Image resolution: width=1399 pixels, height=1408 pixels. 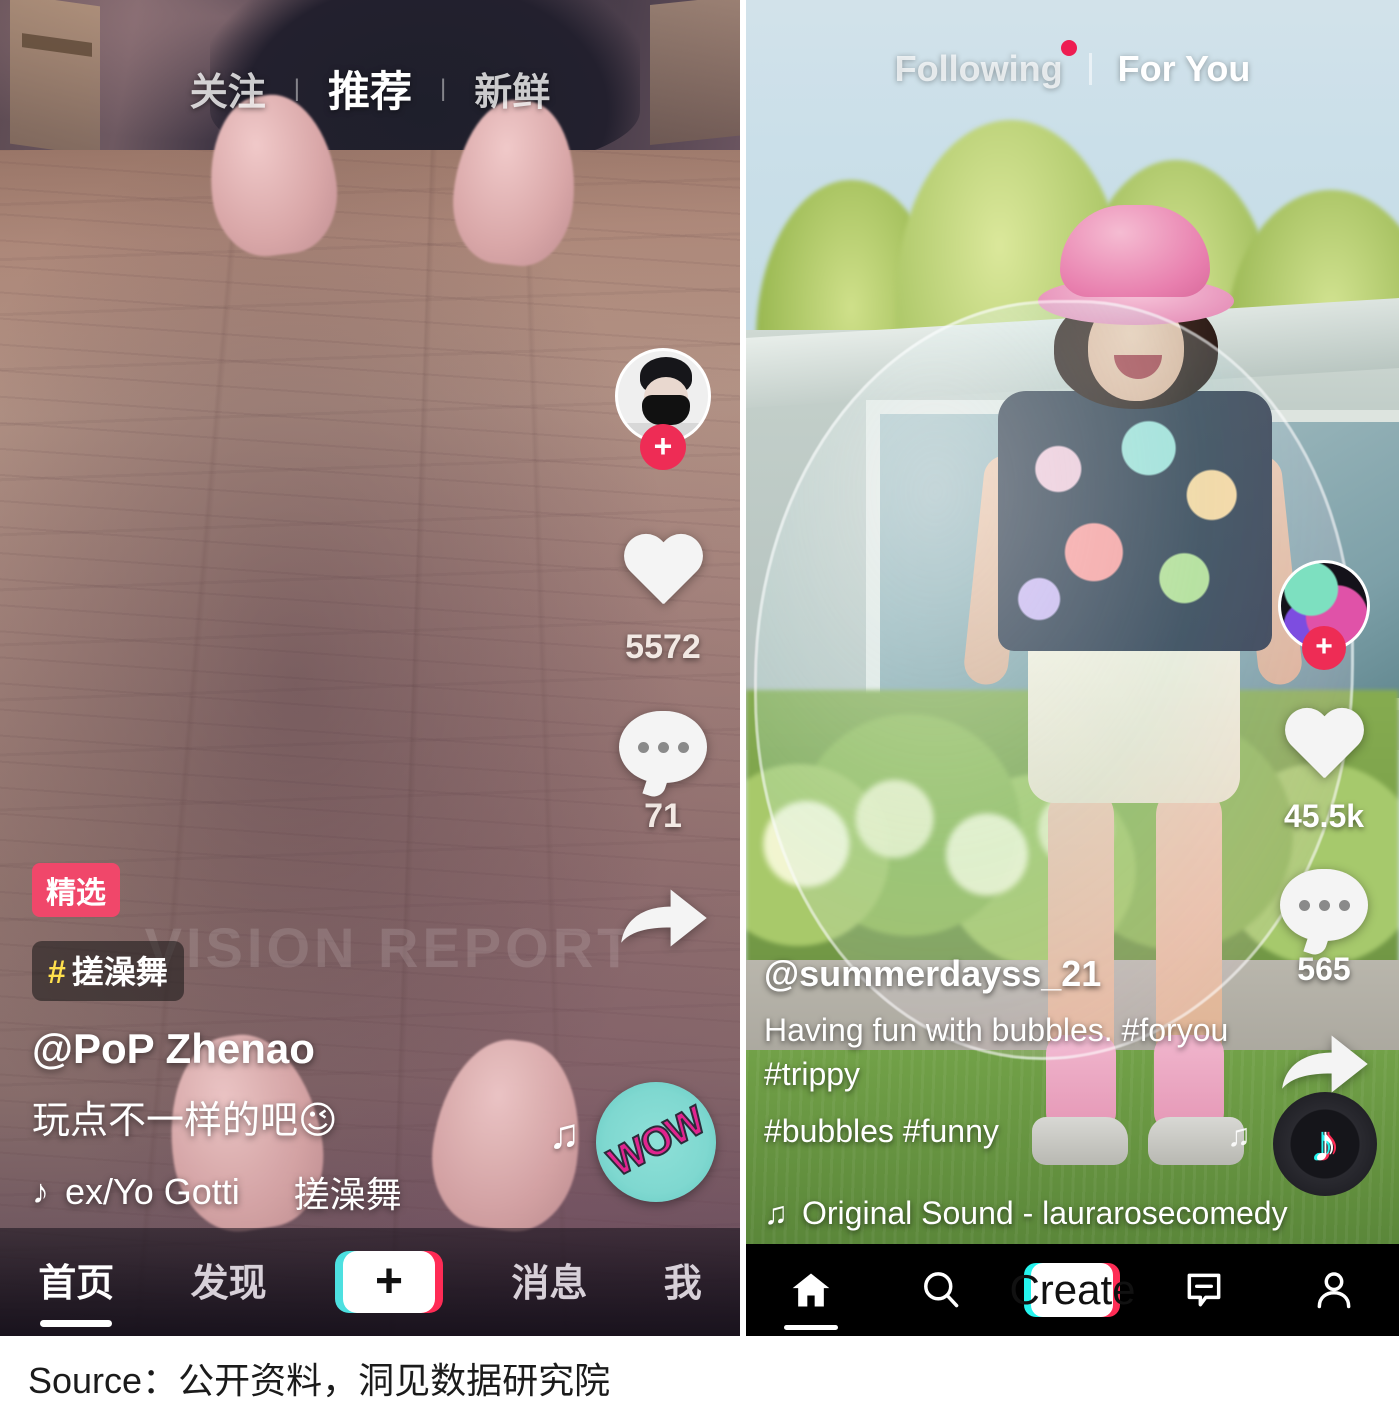 I want to click on featured-badge: 精选, so click(x=76, y=890).